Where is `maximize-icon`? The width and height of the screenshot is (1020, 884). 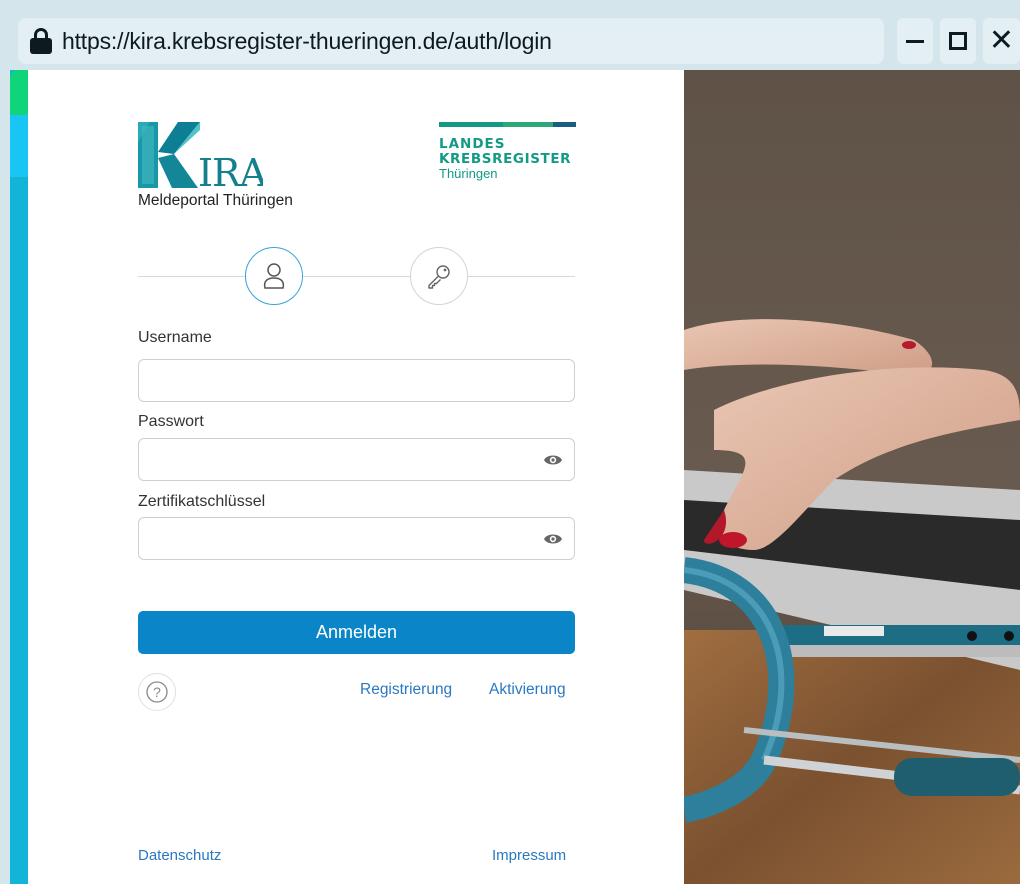
maximize-icon is located at coordinates (958, 41).